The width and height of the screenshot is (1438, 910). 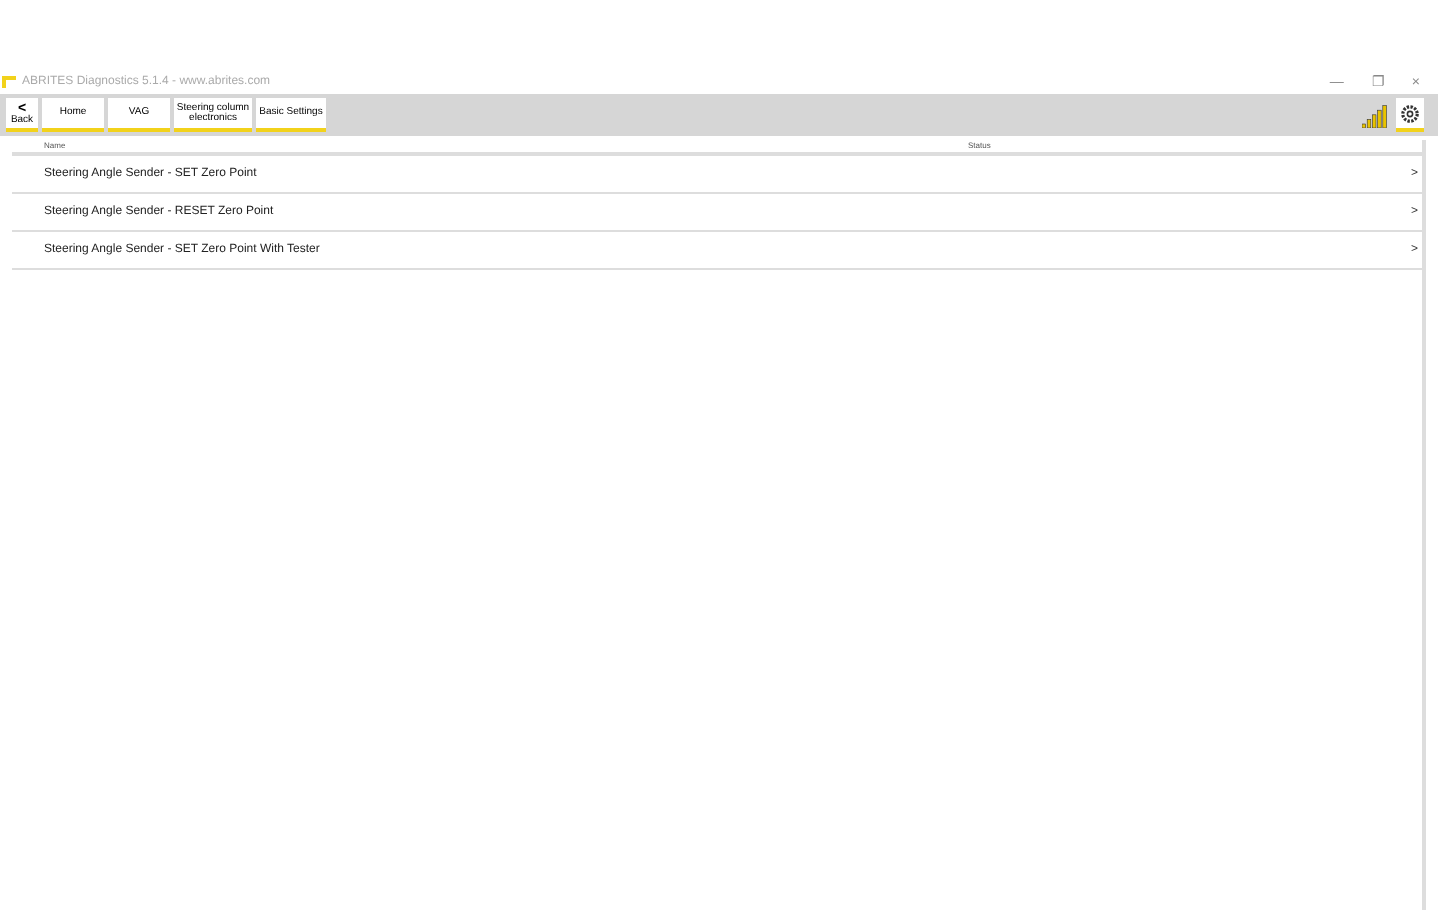 I want to click on settings-button, so click(x=1410, y=115).